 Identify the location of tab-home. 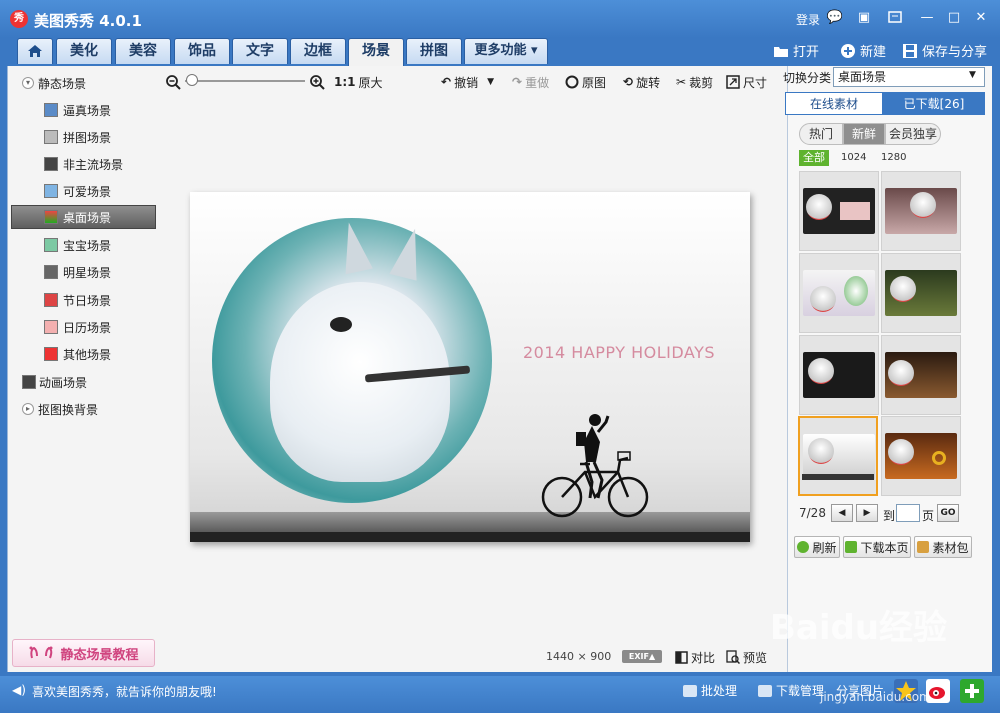
(35, 51).